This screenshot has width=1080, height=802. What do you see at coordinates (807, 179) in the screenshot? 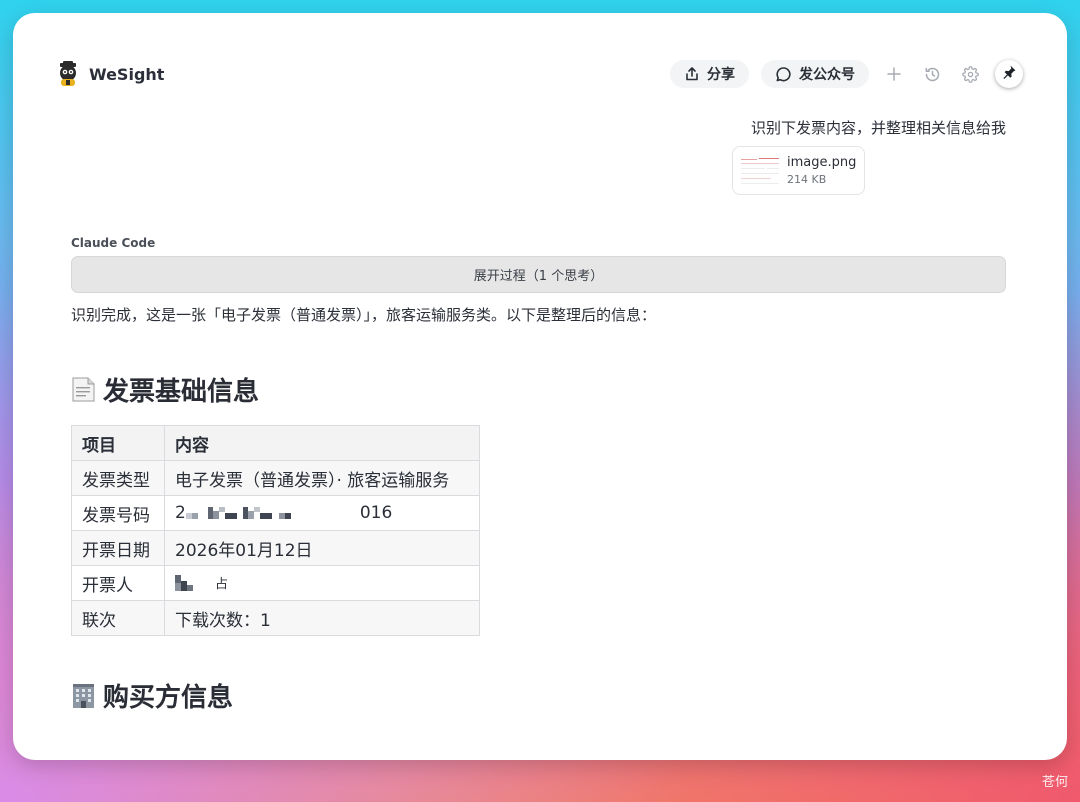
I see `attachment-size: 214 KB` at bounding box center [807, 179].